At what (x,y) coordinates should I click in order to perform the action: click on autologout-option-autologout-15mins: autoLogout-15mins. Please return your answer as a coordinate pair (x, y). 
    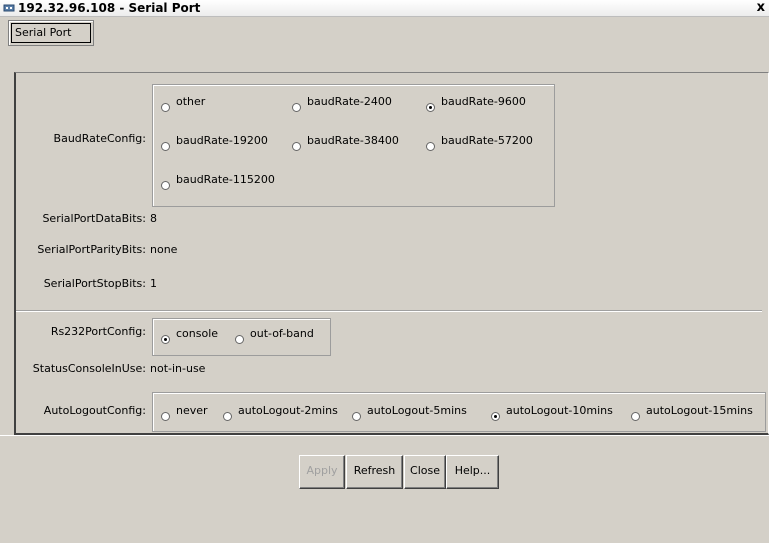
    Looking at the image, I should click on (692, 412).